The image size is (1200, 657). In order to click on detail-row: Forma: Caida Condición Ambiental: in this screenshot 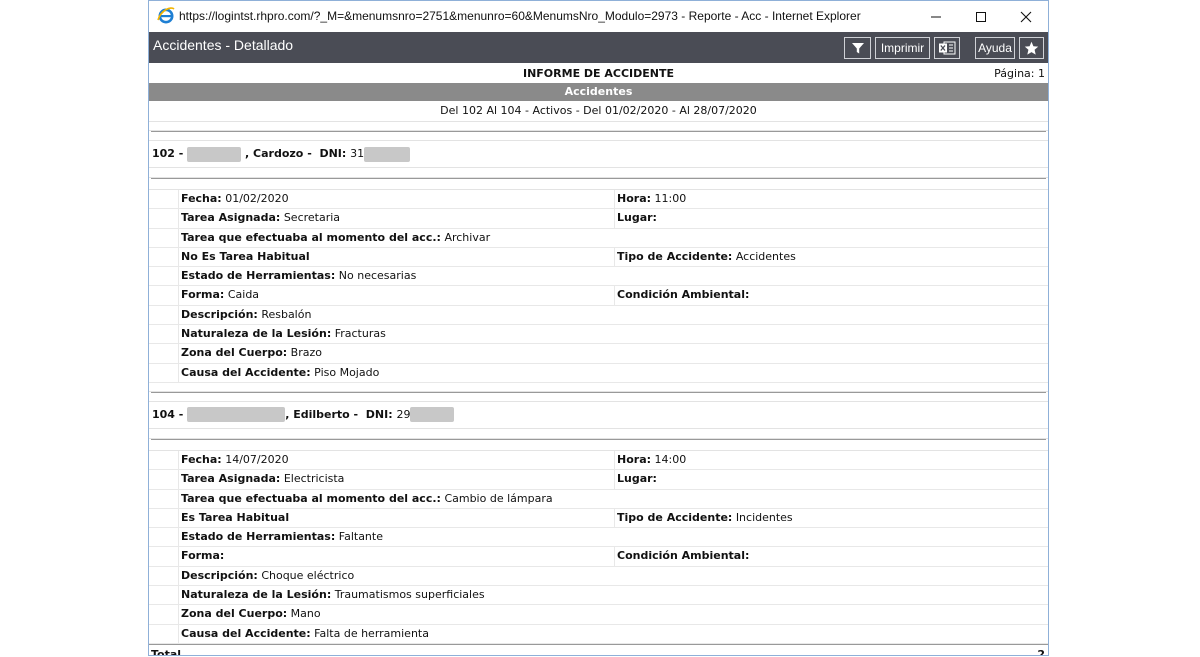, I will do `click(598, 296)`.